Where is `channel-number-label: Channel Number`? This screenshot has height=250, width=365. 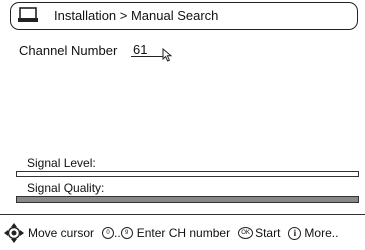
channel-number-label: Channel Number is located at coordinates (68, 50).